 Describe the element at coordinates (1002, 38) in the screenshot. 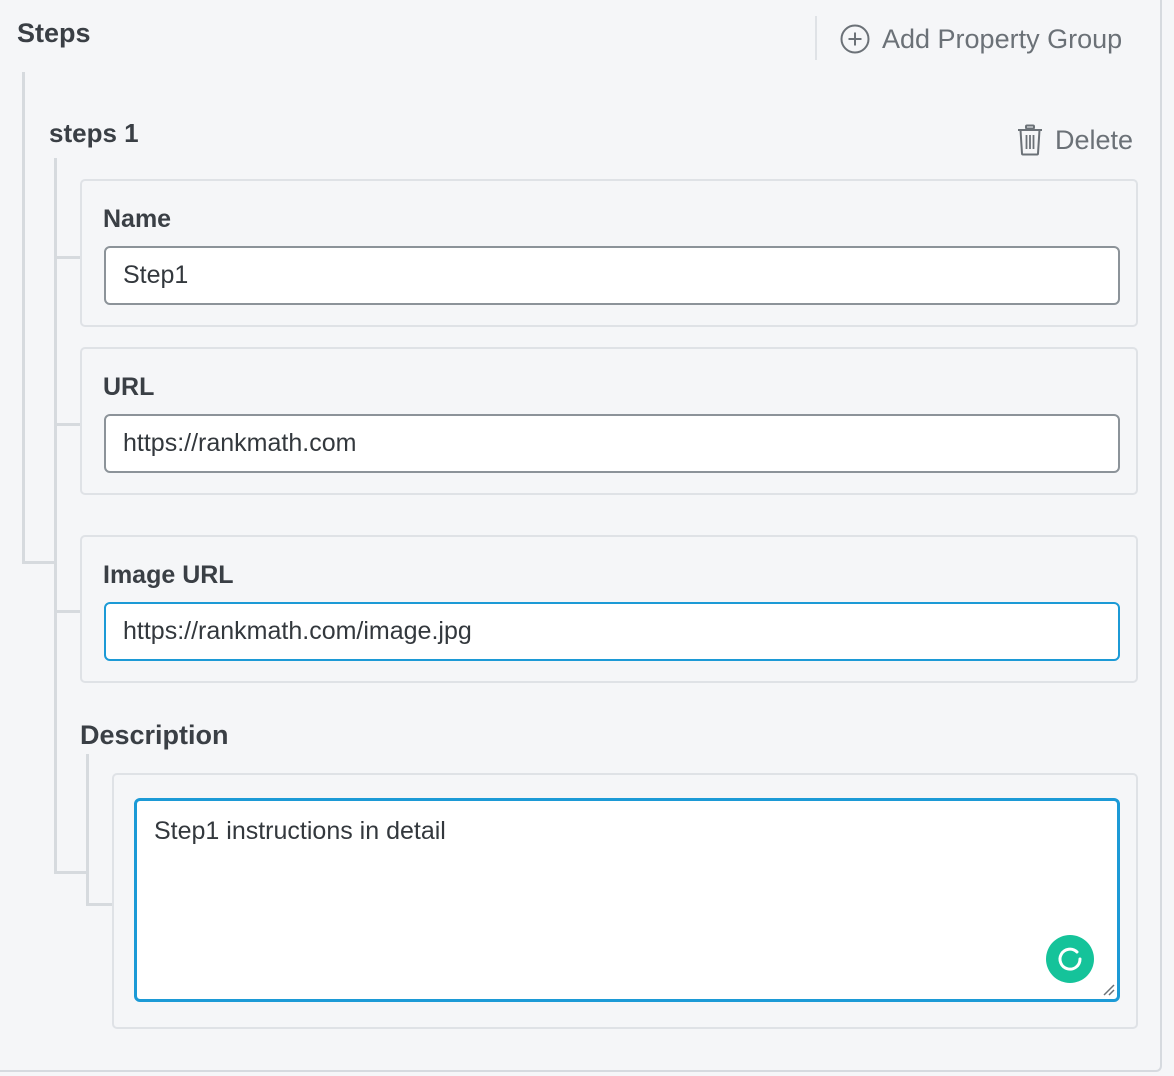

I see `add-property-group-label: Add Property Group` at that location.